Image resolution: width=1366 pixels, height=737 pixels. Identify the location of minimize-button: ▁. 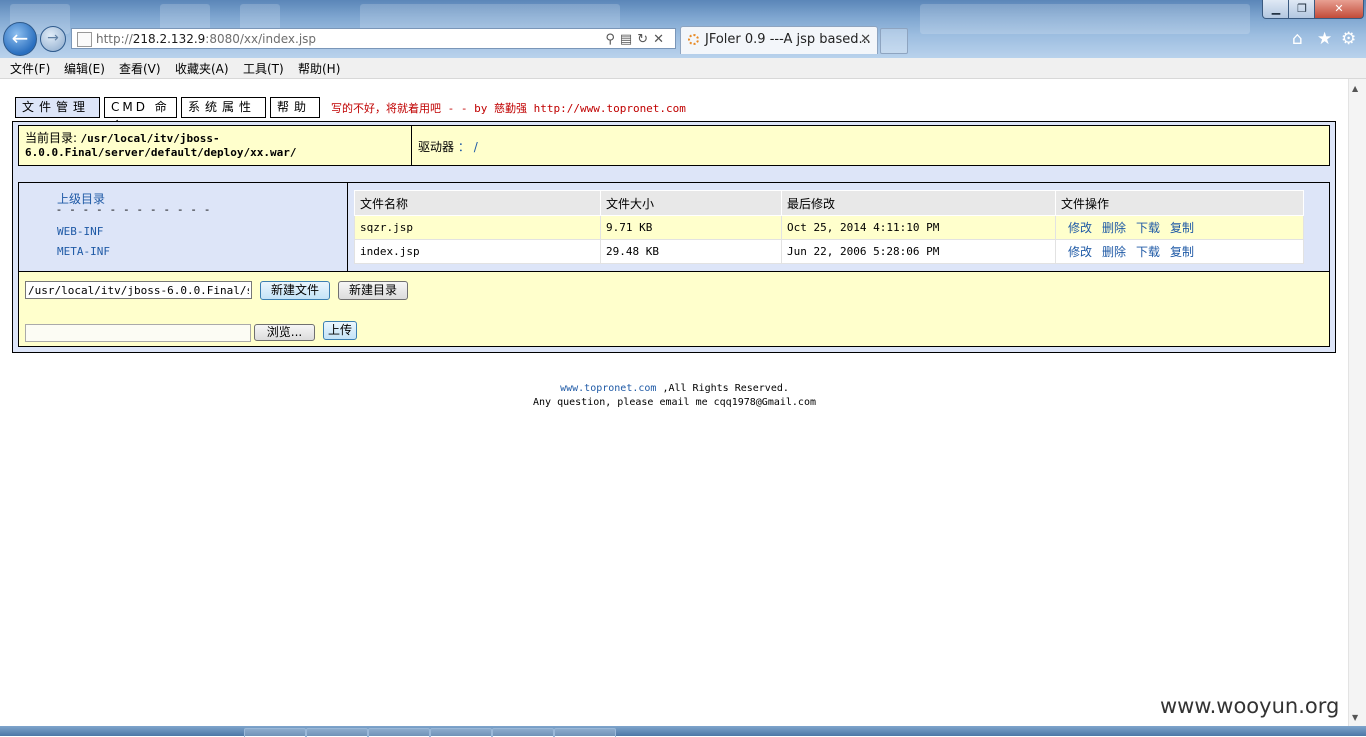
(1276, 9).